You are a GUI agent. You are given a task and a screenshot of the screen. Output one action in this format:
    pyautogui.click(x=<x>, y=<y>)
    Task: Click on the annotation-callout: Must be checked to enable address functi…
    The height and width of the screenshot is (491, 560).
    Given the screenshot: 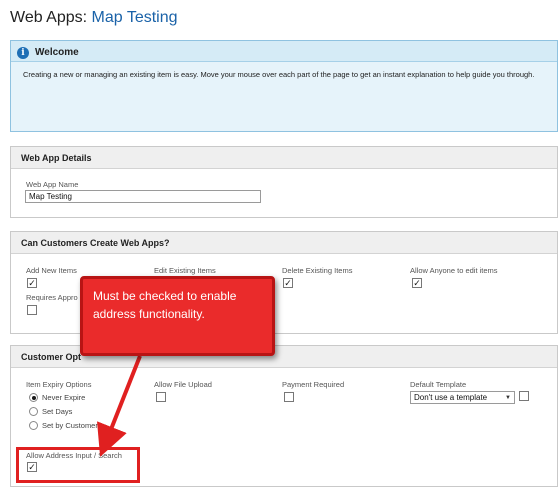 What is the action you would take?
    pyautogui.click(x=177, y=316)
    